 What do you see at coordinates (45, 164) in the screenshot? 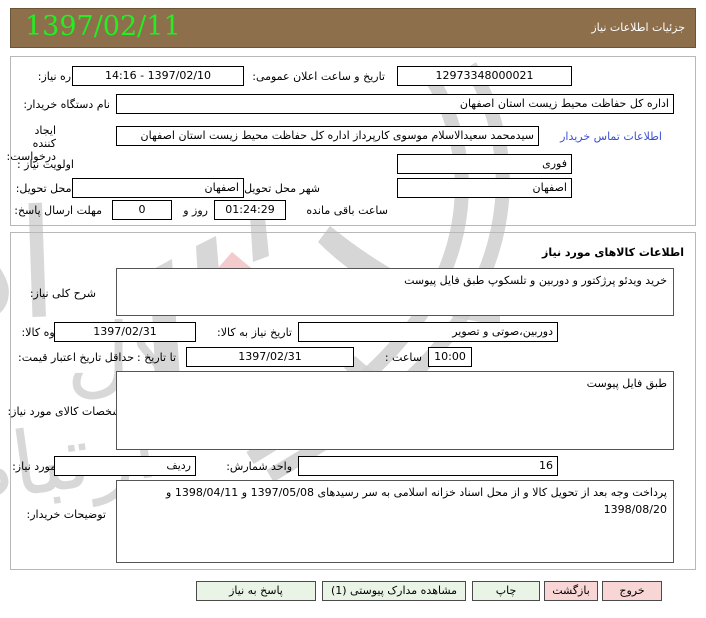
I see `need-priority-label: اولویت نیاز :` at bounding box center [45, 164].